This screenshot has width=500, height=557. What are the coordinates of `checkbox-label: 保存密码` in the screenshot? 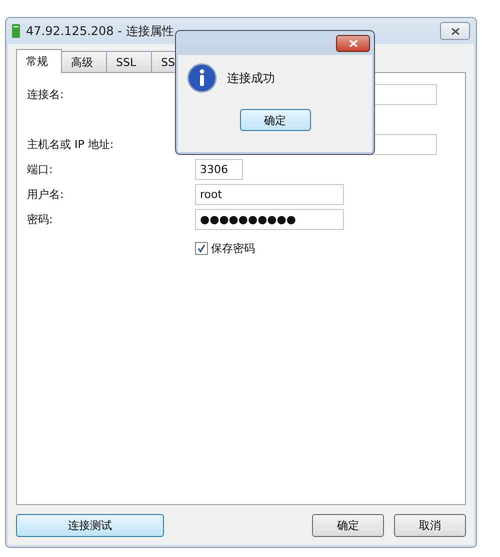 It's located at (233, 248).